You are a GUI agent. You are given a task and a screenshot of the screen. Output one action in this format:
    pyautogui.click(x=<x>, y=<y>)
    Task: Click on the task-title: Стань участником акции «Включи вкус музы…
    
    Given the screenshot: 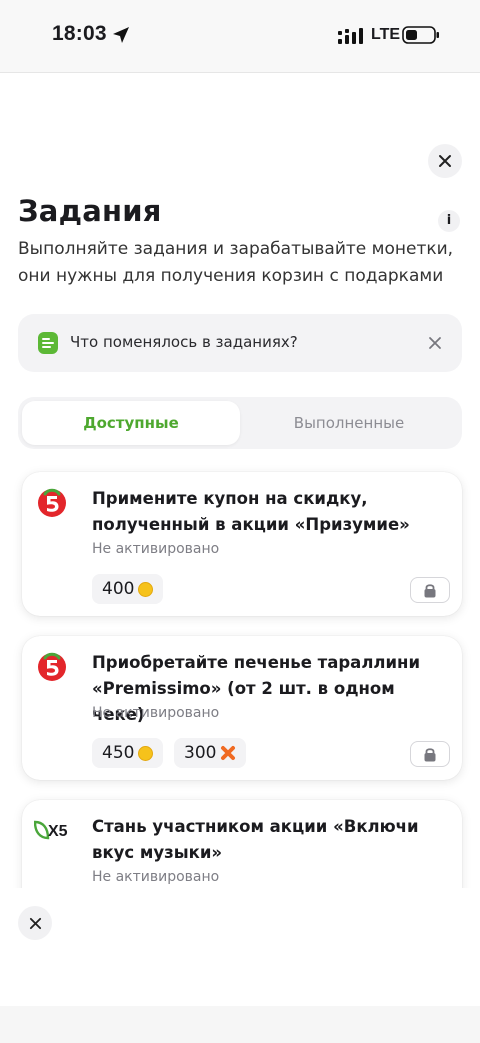 What is the action you would take?
    pyautogui.click(x=255, y=839)
    